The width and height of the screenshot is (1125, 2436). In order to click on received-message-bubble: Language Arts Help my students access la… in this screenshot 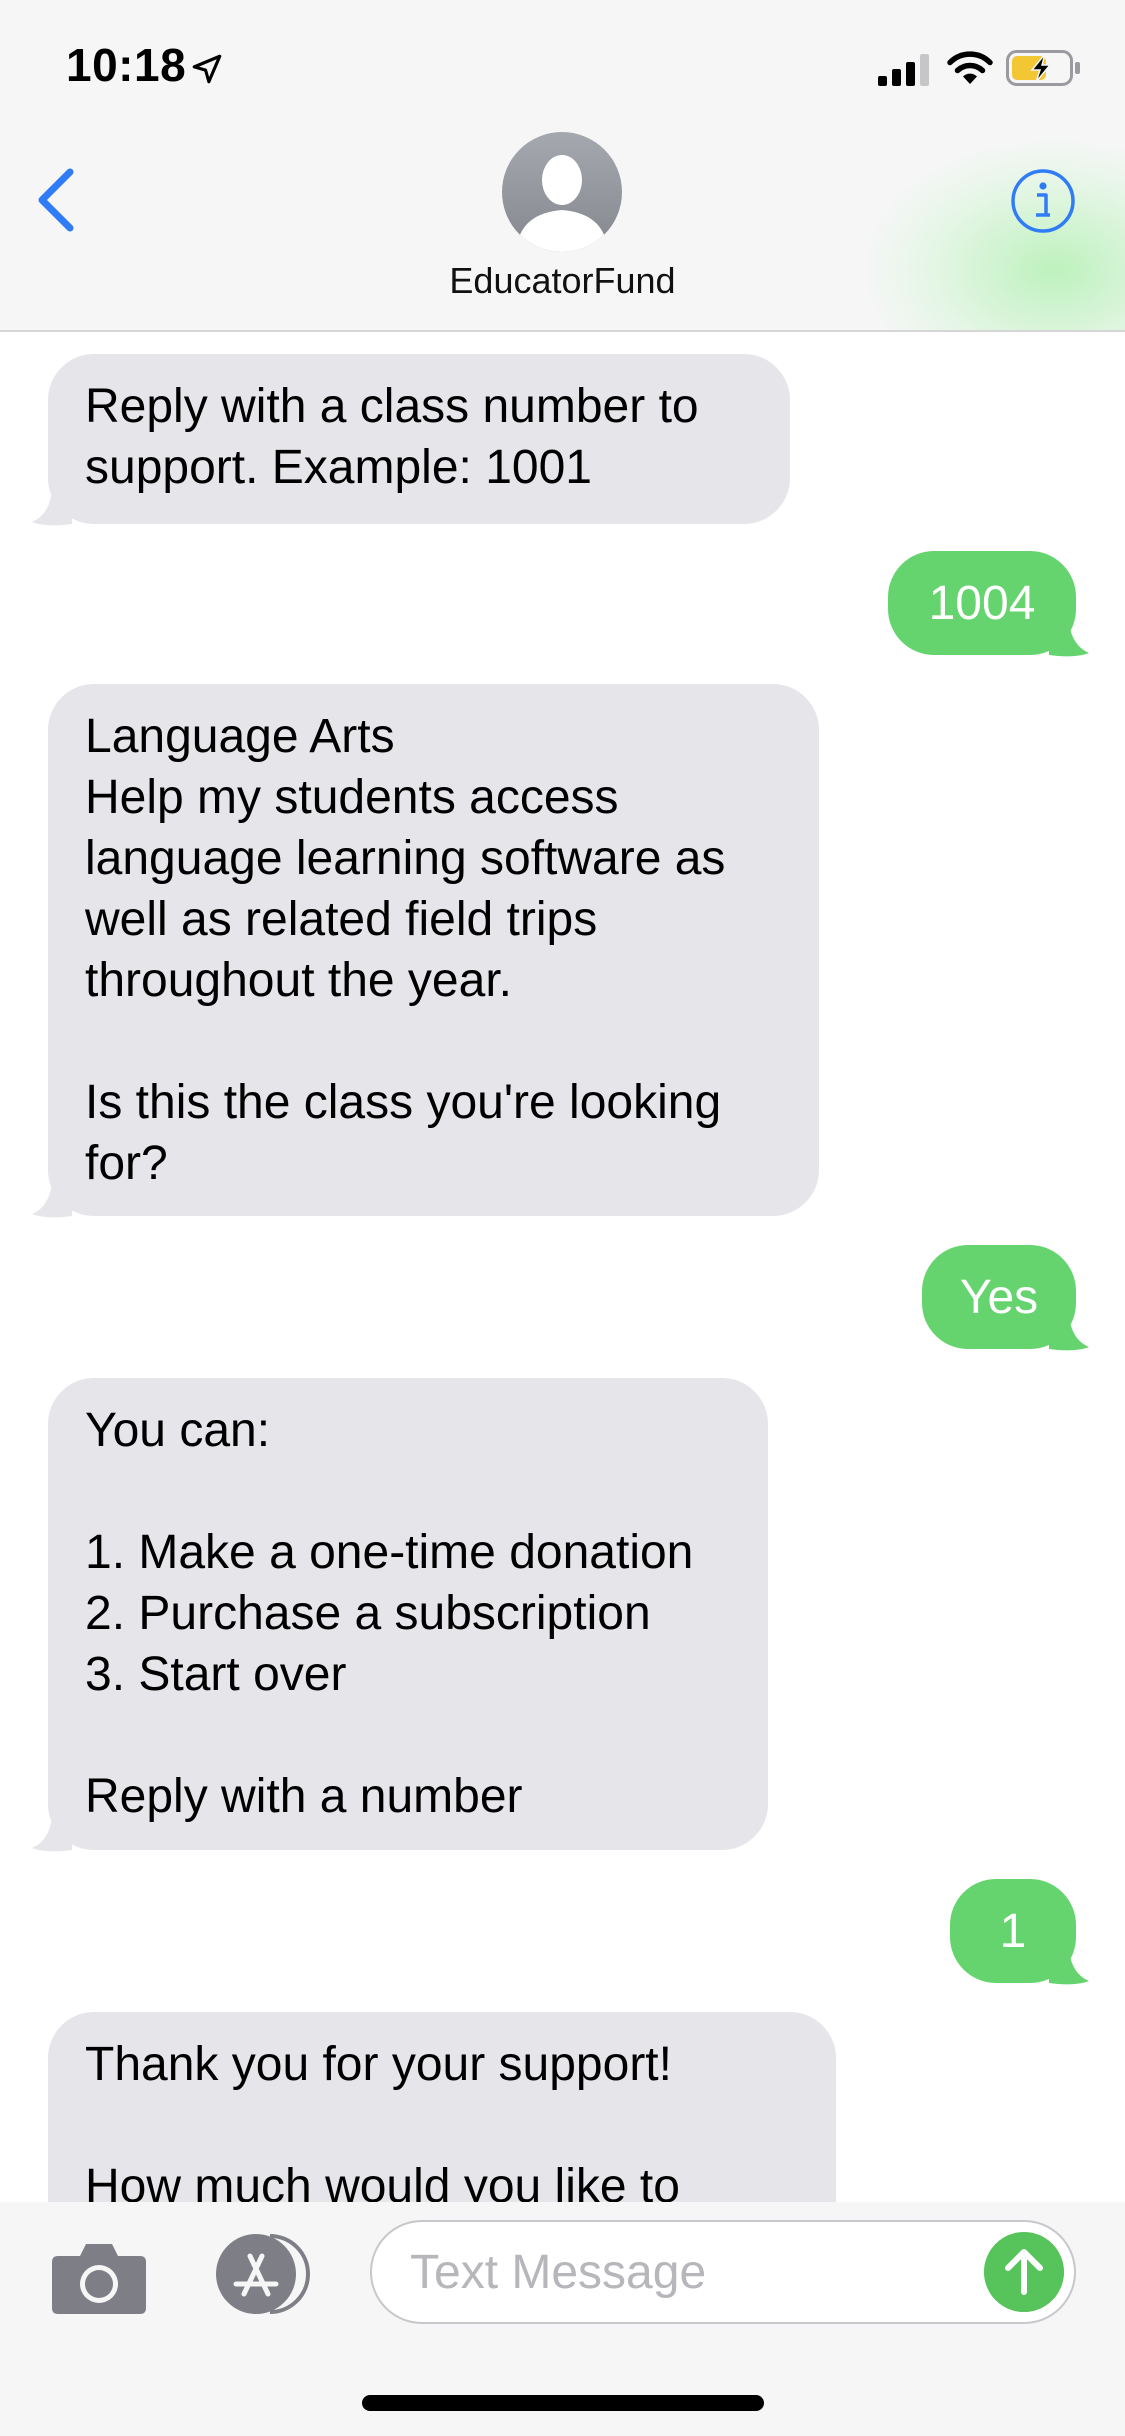, I will do `click(433, 950)`.